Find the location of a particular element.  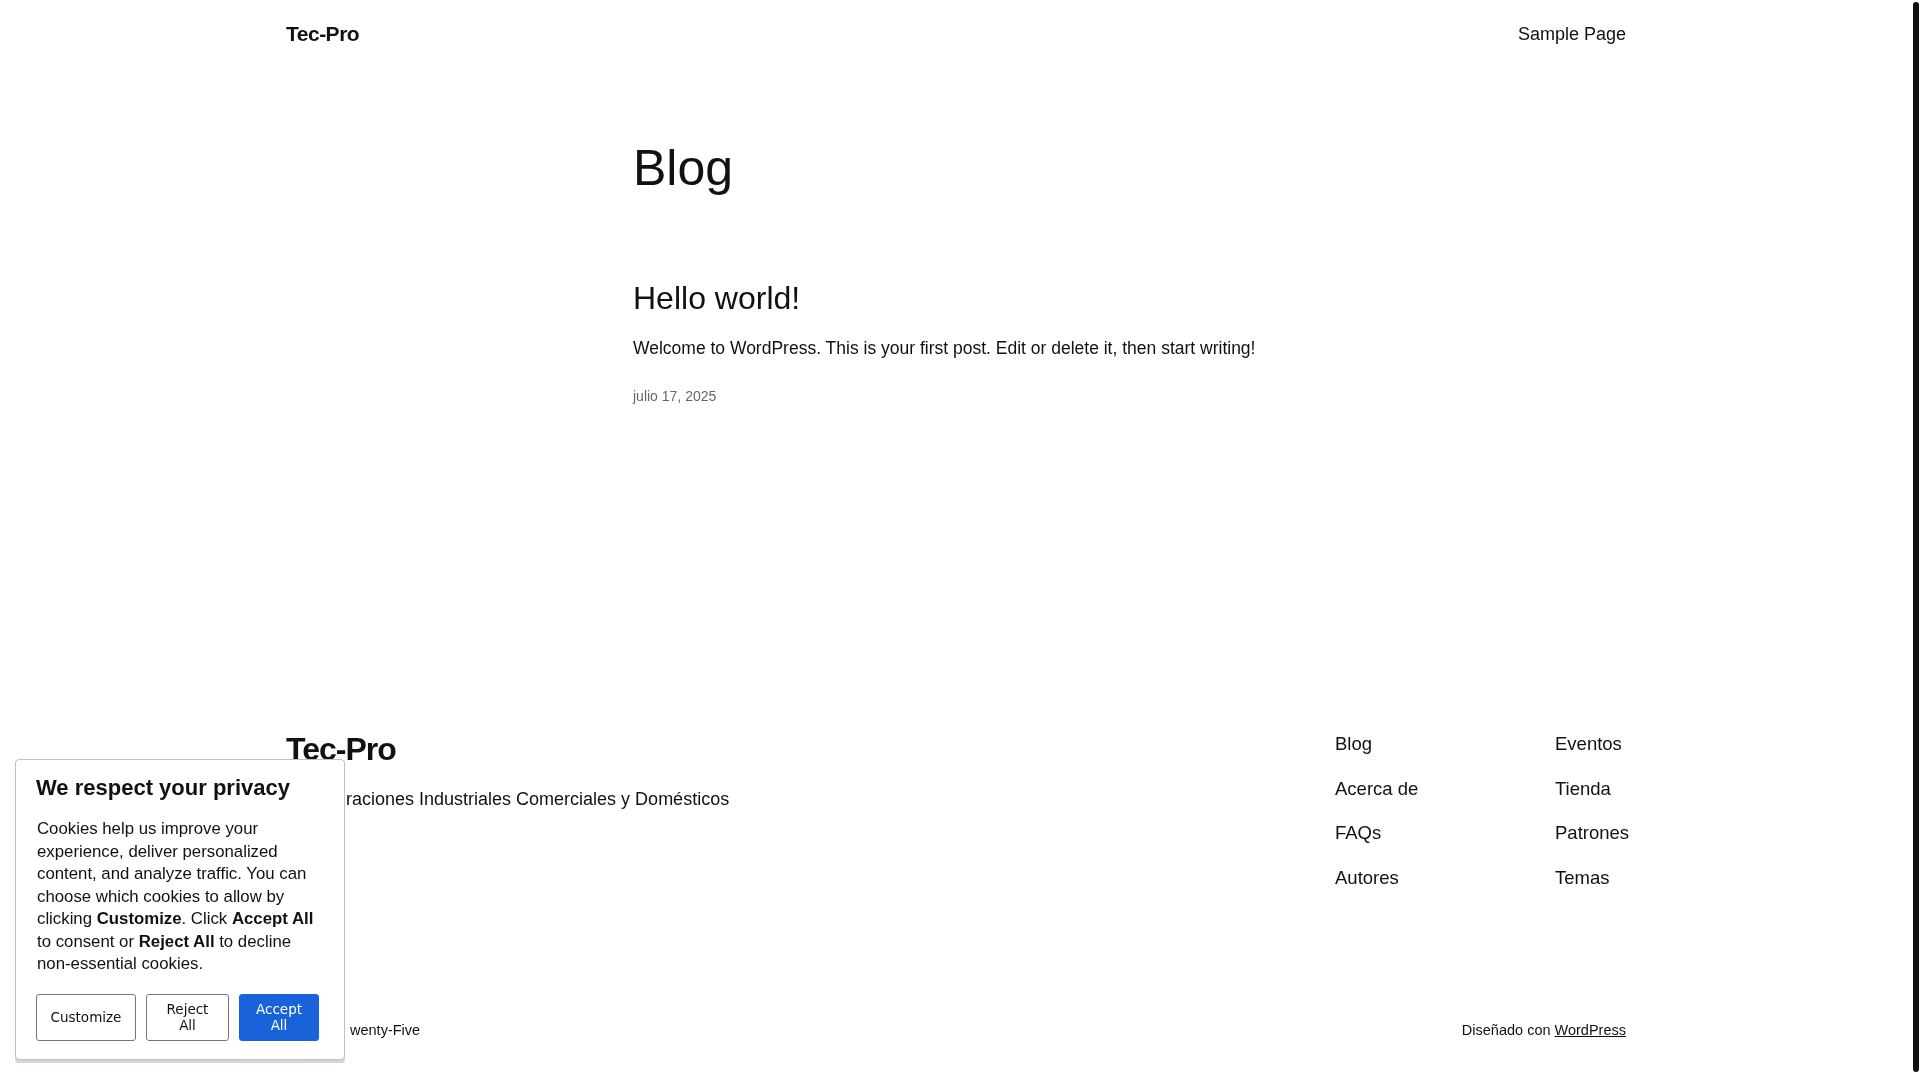

site-tagline: raciones Industriales Comerciales y Domésticos is located at coordinates (538, 799).